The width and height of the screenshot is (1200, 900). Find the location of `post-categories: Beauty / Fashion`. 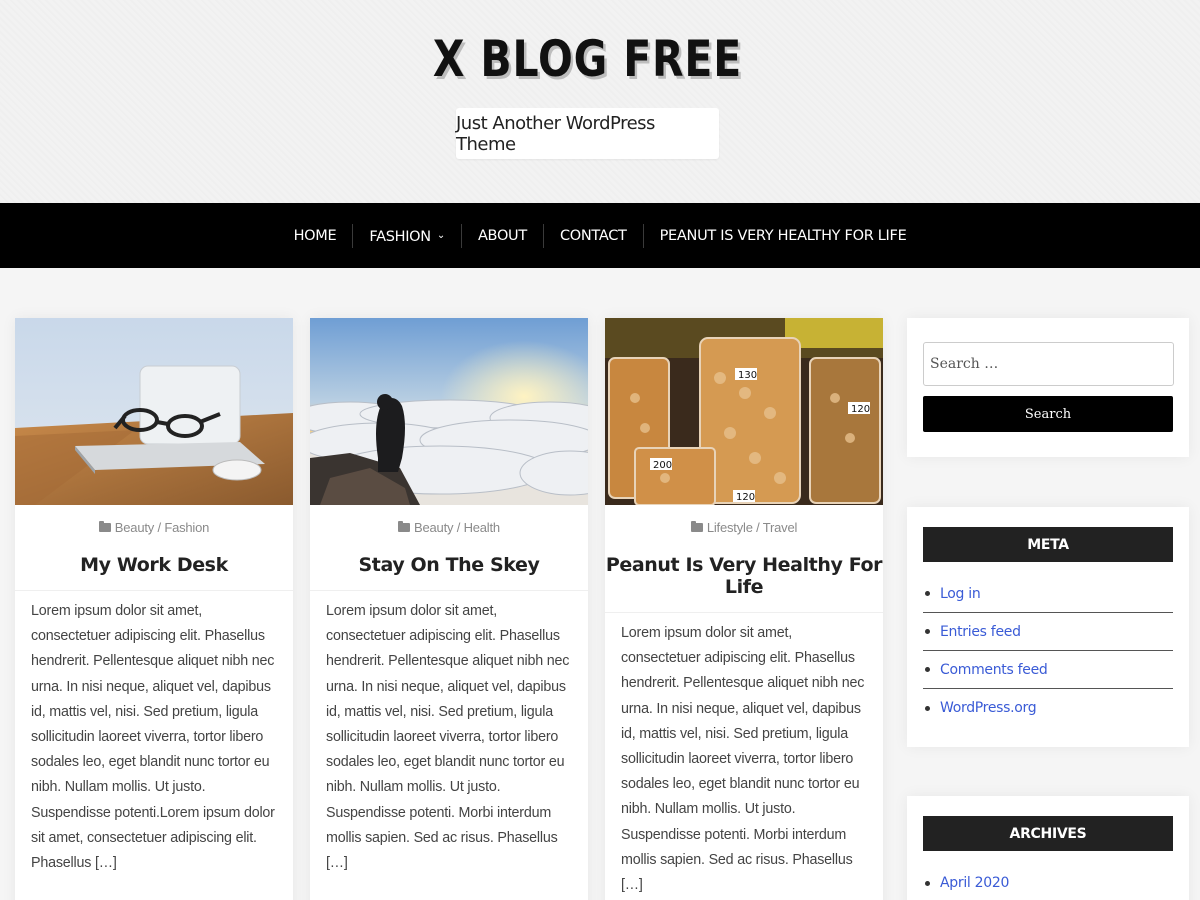

post-categories: Beauty / Fashion is located at coordinates (154, 527).